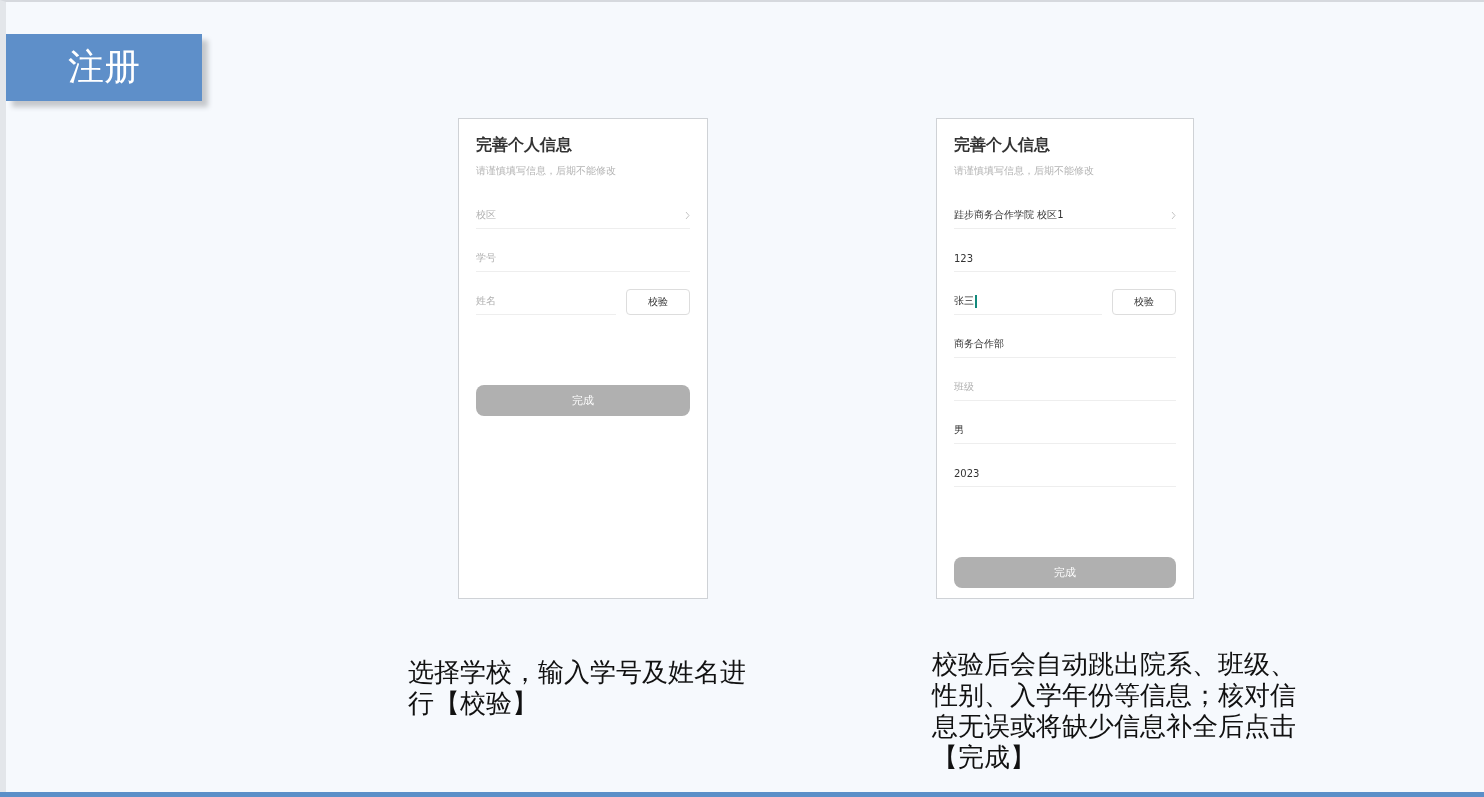 The image size is (1484, 797). What do you see at coordinates (964, 301) in the screenshot?
I see `field-value: 张三` at bounding box center [964, 301].